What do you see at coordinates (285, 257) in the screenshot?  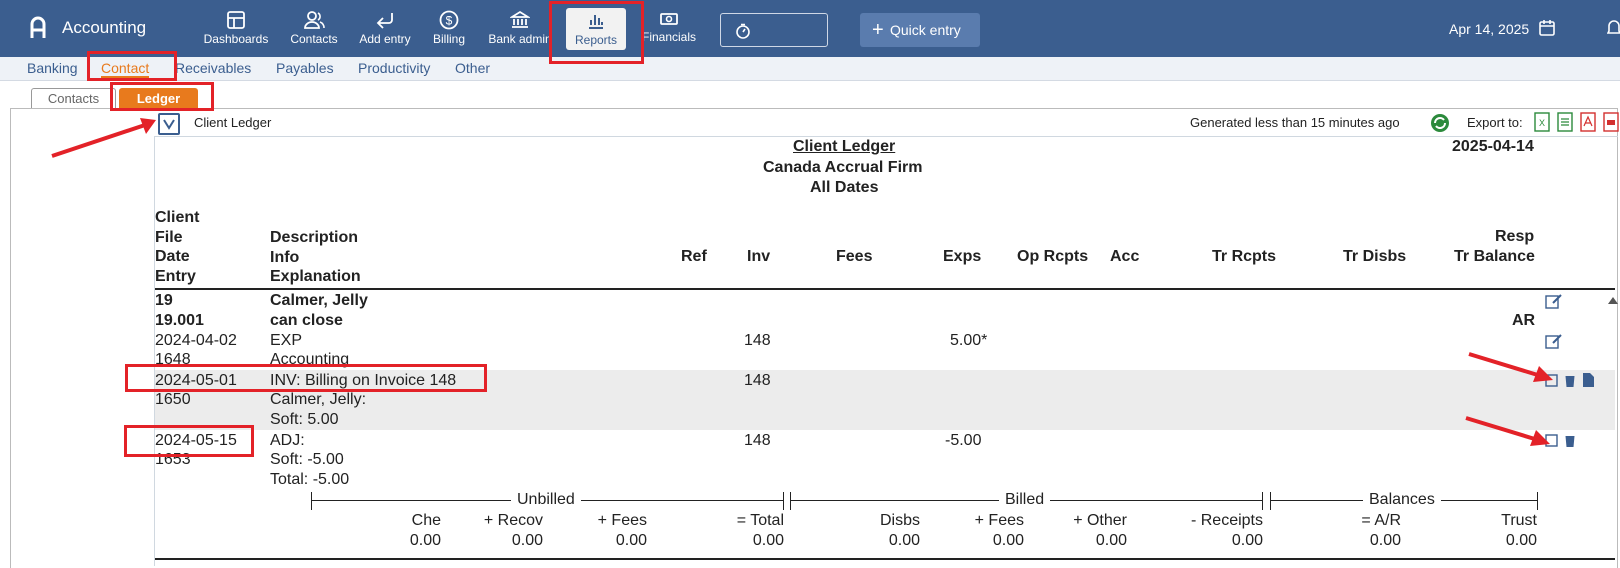 I see `header-info: Info` at bounding box center [285, 257].